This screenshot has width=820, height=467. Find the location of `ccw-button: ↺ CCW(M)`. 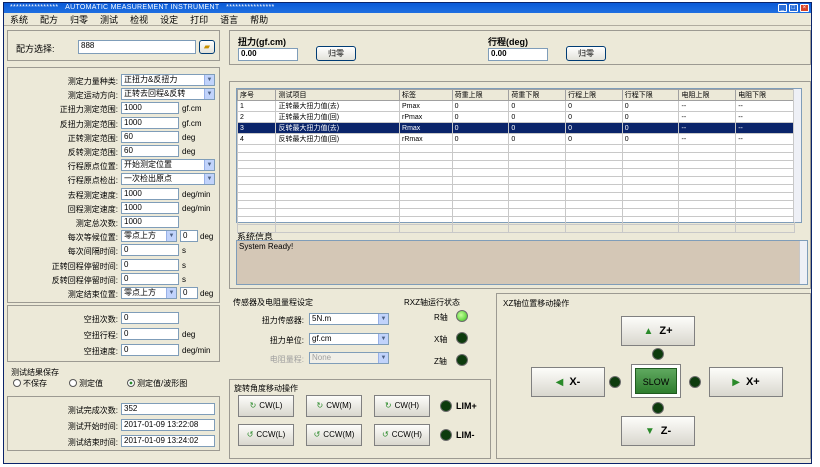

ccw-button: ↺ CCW(M) is located at coordinates (334, 435).